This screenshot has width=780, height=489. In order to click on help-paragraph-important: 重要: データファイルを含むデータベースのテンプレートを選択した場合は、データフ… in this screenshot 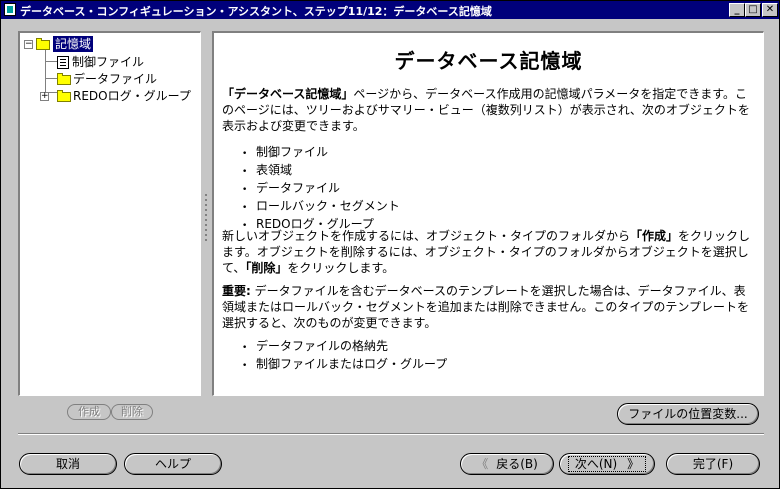, I will do `click(486, 307)`.